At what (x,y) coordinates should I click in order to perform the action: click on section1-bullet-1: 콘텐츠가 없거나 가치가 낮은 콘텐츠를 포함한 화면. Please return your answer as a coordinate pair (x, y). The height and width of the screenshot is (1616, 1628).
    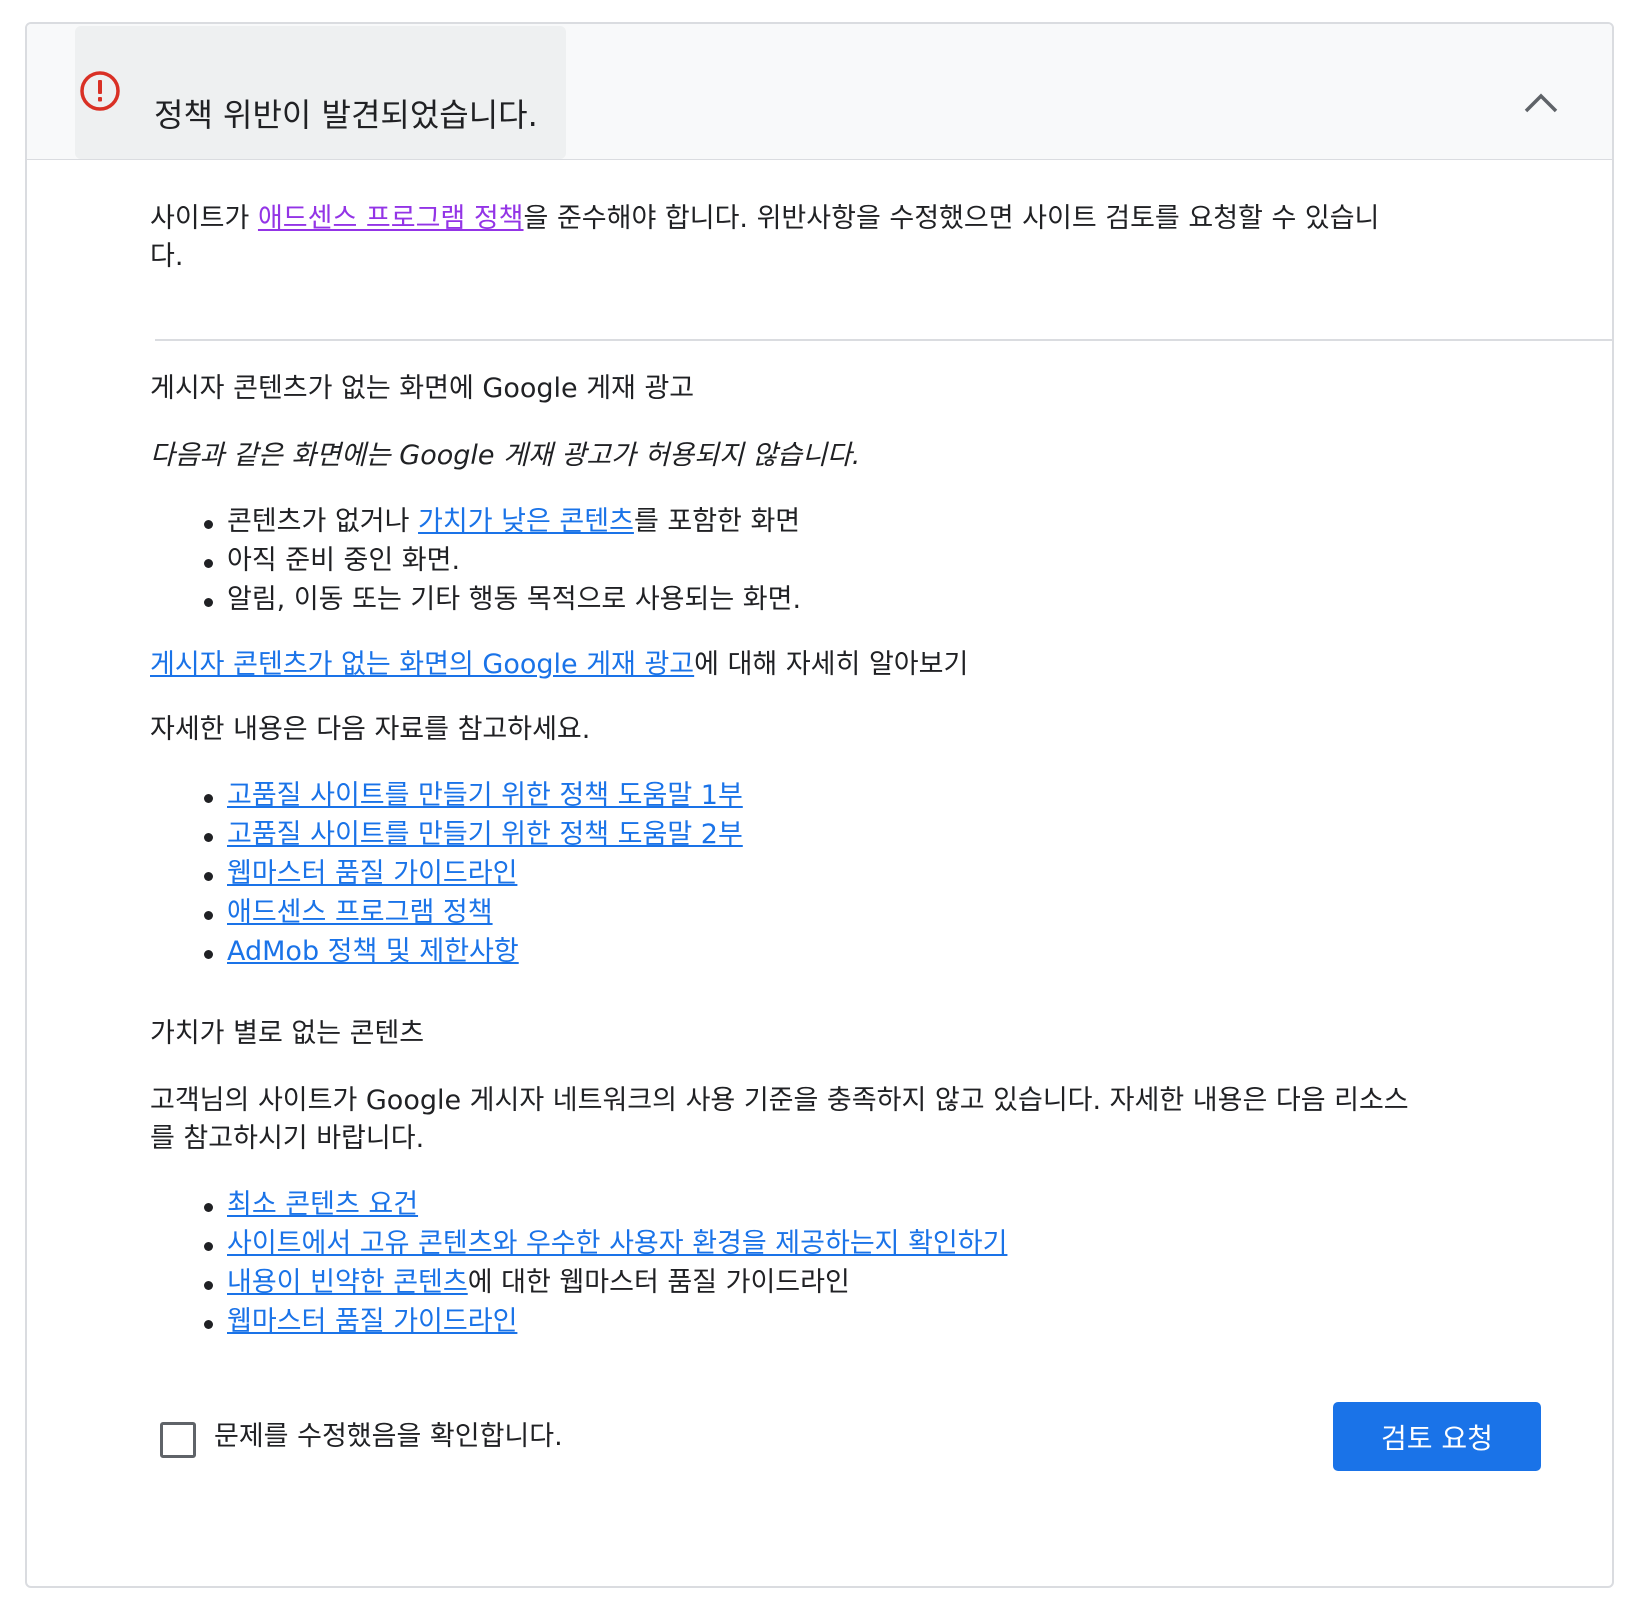
    Looking at the image, I should click on (513, 522).